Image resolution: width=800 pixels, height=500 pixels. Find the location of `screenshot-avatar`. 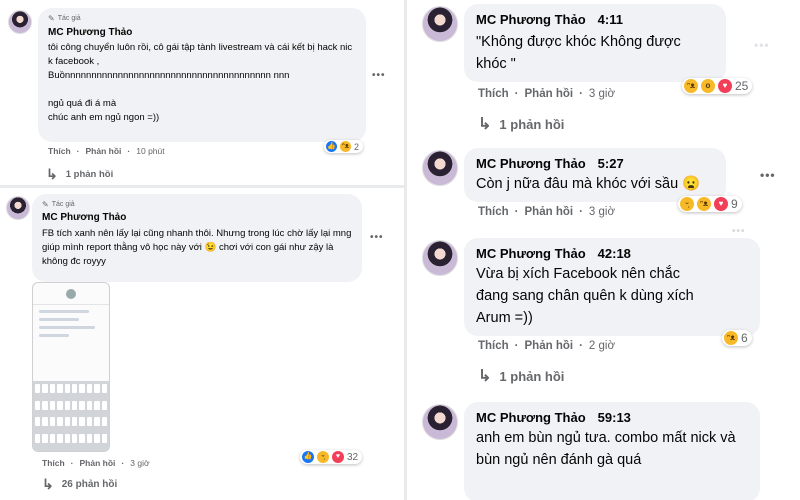

screenshot-avatar is located at coordinates (71, 293).